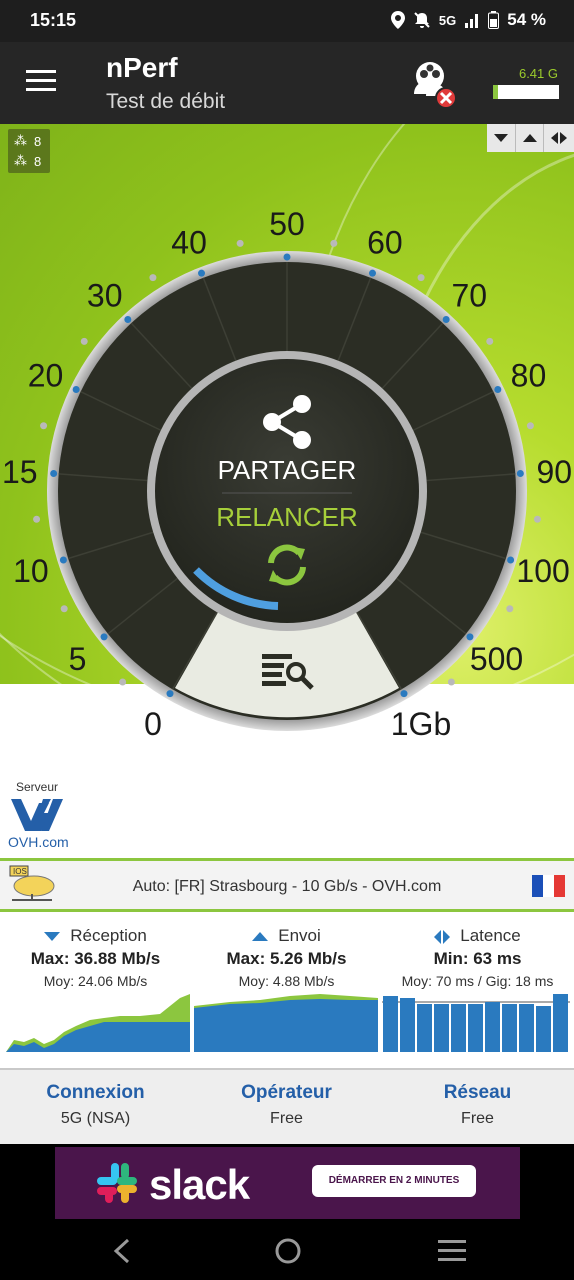 This screenshot has height=1280, width=574. Describe the element at coordinates (385, 243) in the screenshot. I see `gauge-scale-label: 60` at that location.